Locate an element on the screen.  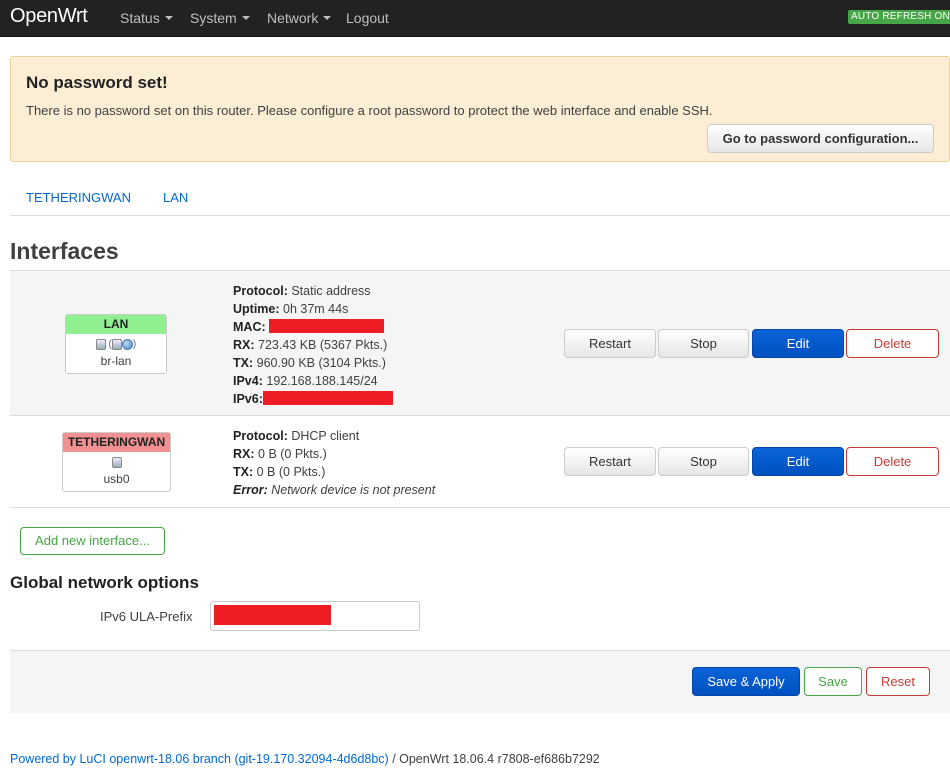
info-line: MAC: is located at coordinates (313, 327).